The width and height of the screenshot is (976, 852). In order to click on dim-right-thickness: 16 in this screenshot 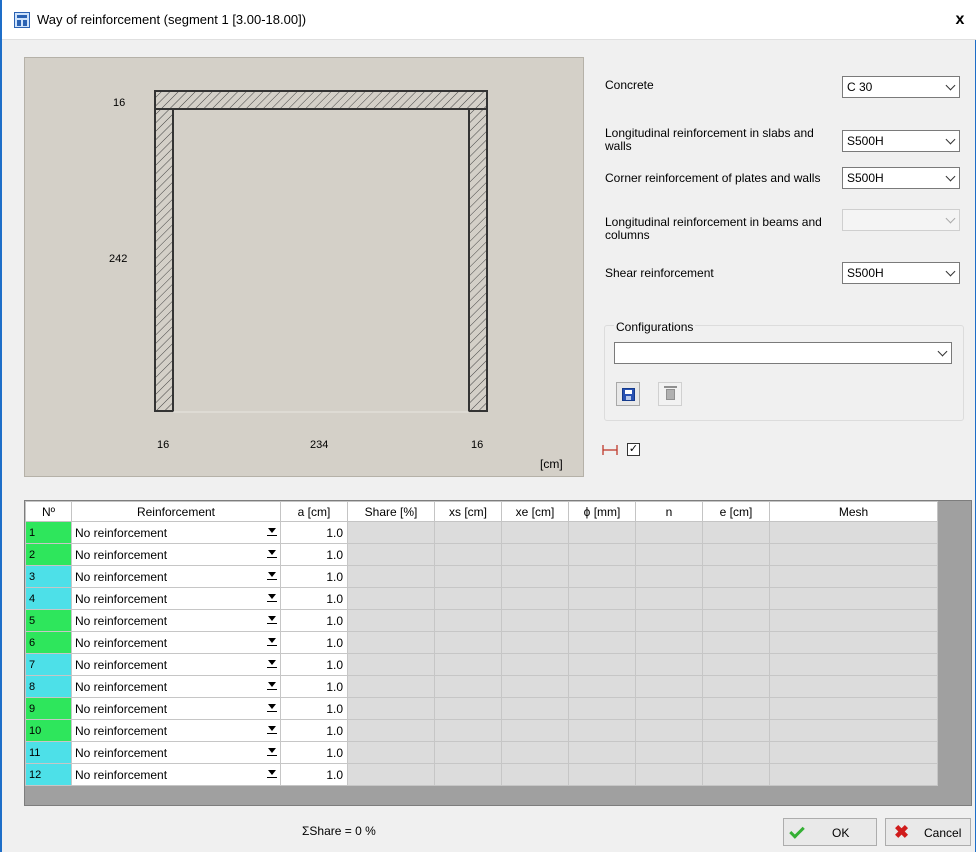, I will do `click(477, 445)`.